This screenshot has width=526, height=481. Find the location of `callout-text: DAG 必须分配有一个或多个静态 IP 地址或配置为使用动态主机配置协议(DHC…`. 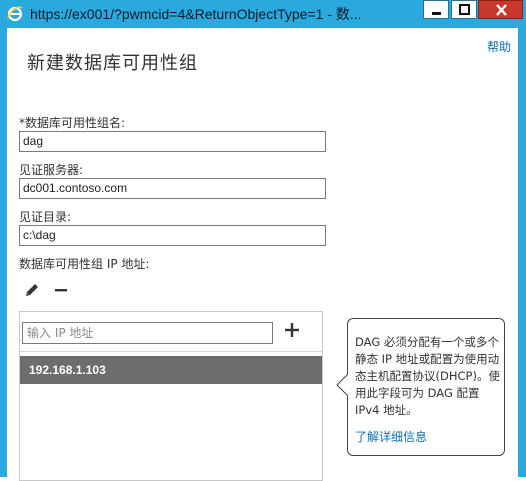

callout-text: DAG 必须分配有一个或多个静态 IP 地址或配置为使用动态主机配置协议(DHC… is located at coordinates (427, 376).